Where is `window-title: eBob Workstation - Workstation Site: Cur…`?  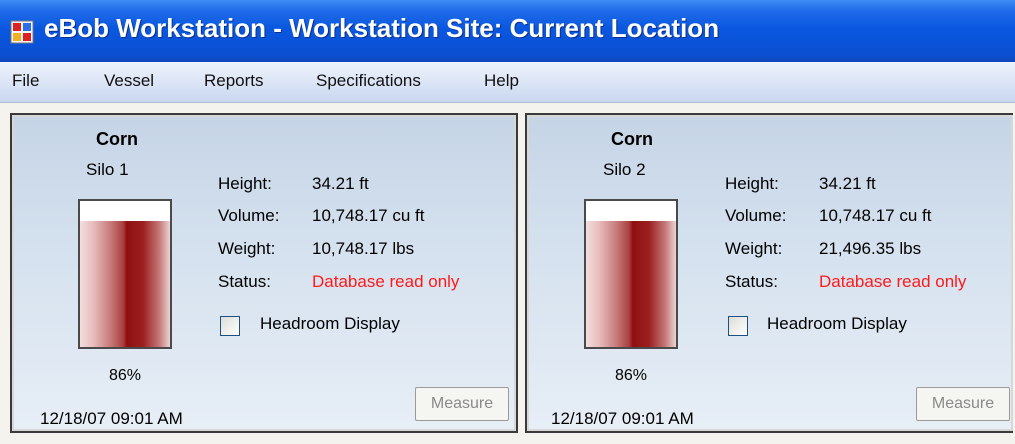
window-title: eBob Workstation - Workstation Site: Cur… is located at coordinates (382, 28).